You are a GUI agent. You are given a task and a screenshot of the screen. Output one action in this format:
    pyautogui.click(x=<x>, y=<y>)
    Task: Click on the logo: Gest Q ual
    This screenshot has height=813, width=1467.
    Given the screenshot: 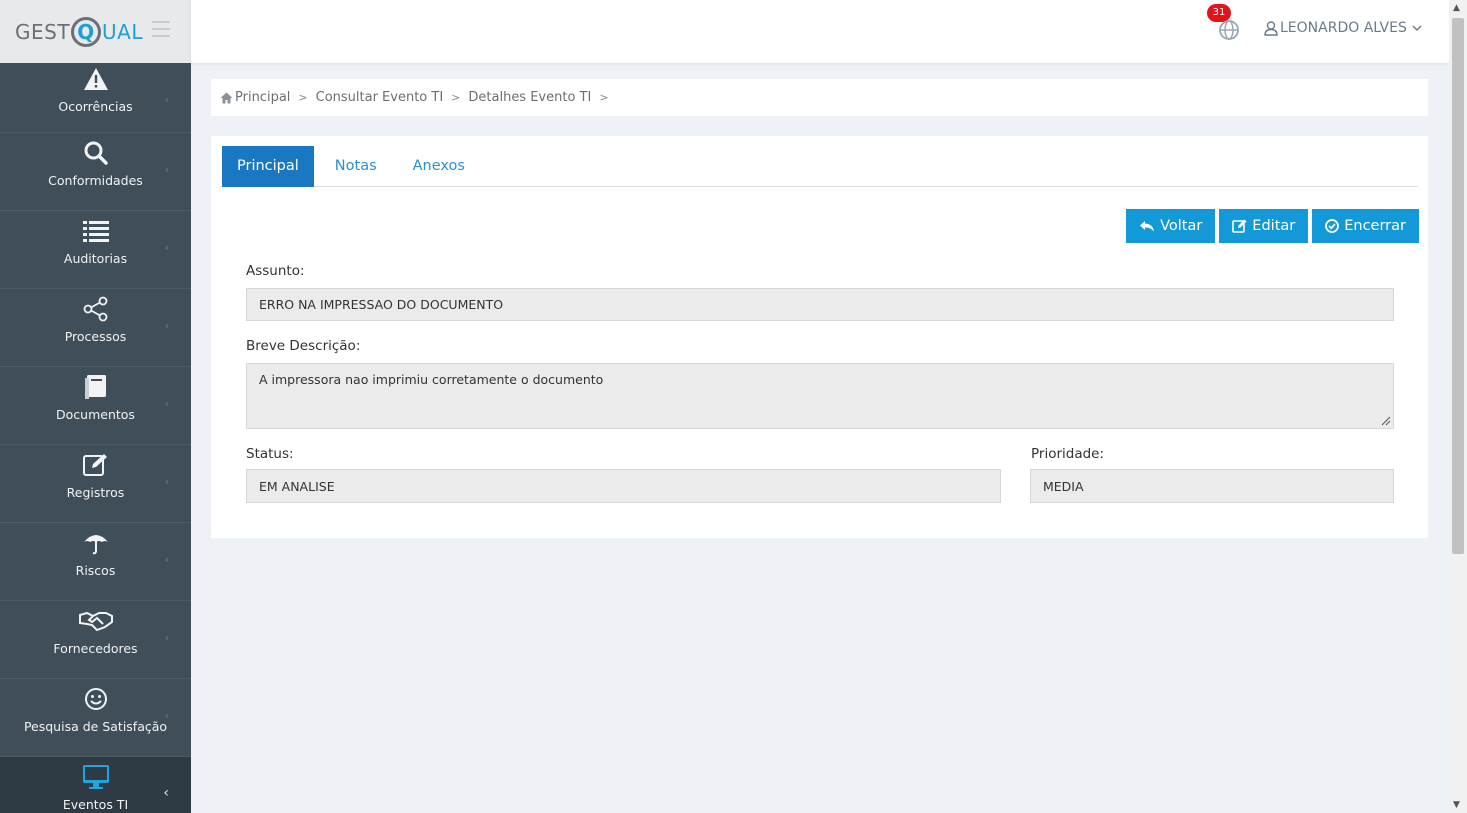 What is the action you would take?
    pyautogui.click(x=95, y=31)
    